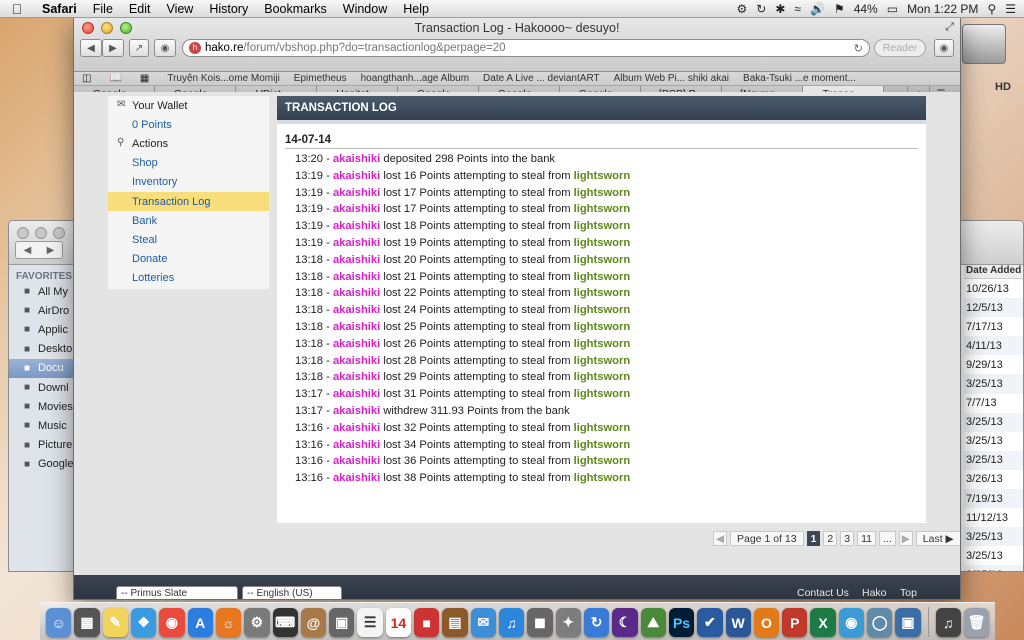 The width and height of the screenshot is (1024, 640). What do you see at coordinates (993, 308) in the screenshot?
I see `date-added-cell: 12/5/13` at bounding box center [993, 308].